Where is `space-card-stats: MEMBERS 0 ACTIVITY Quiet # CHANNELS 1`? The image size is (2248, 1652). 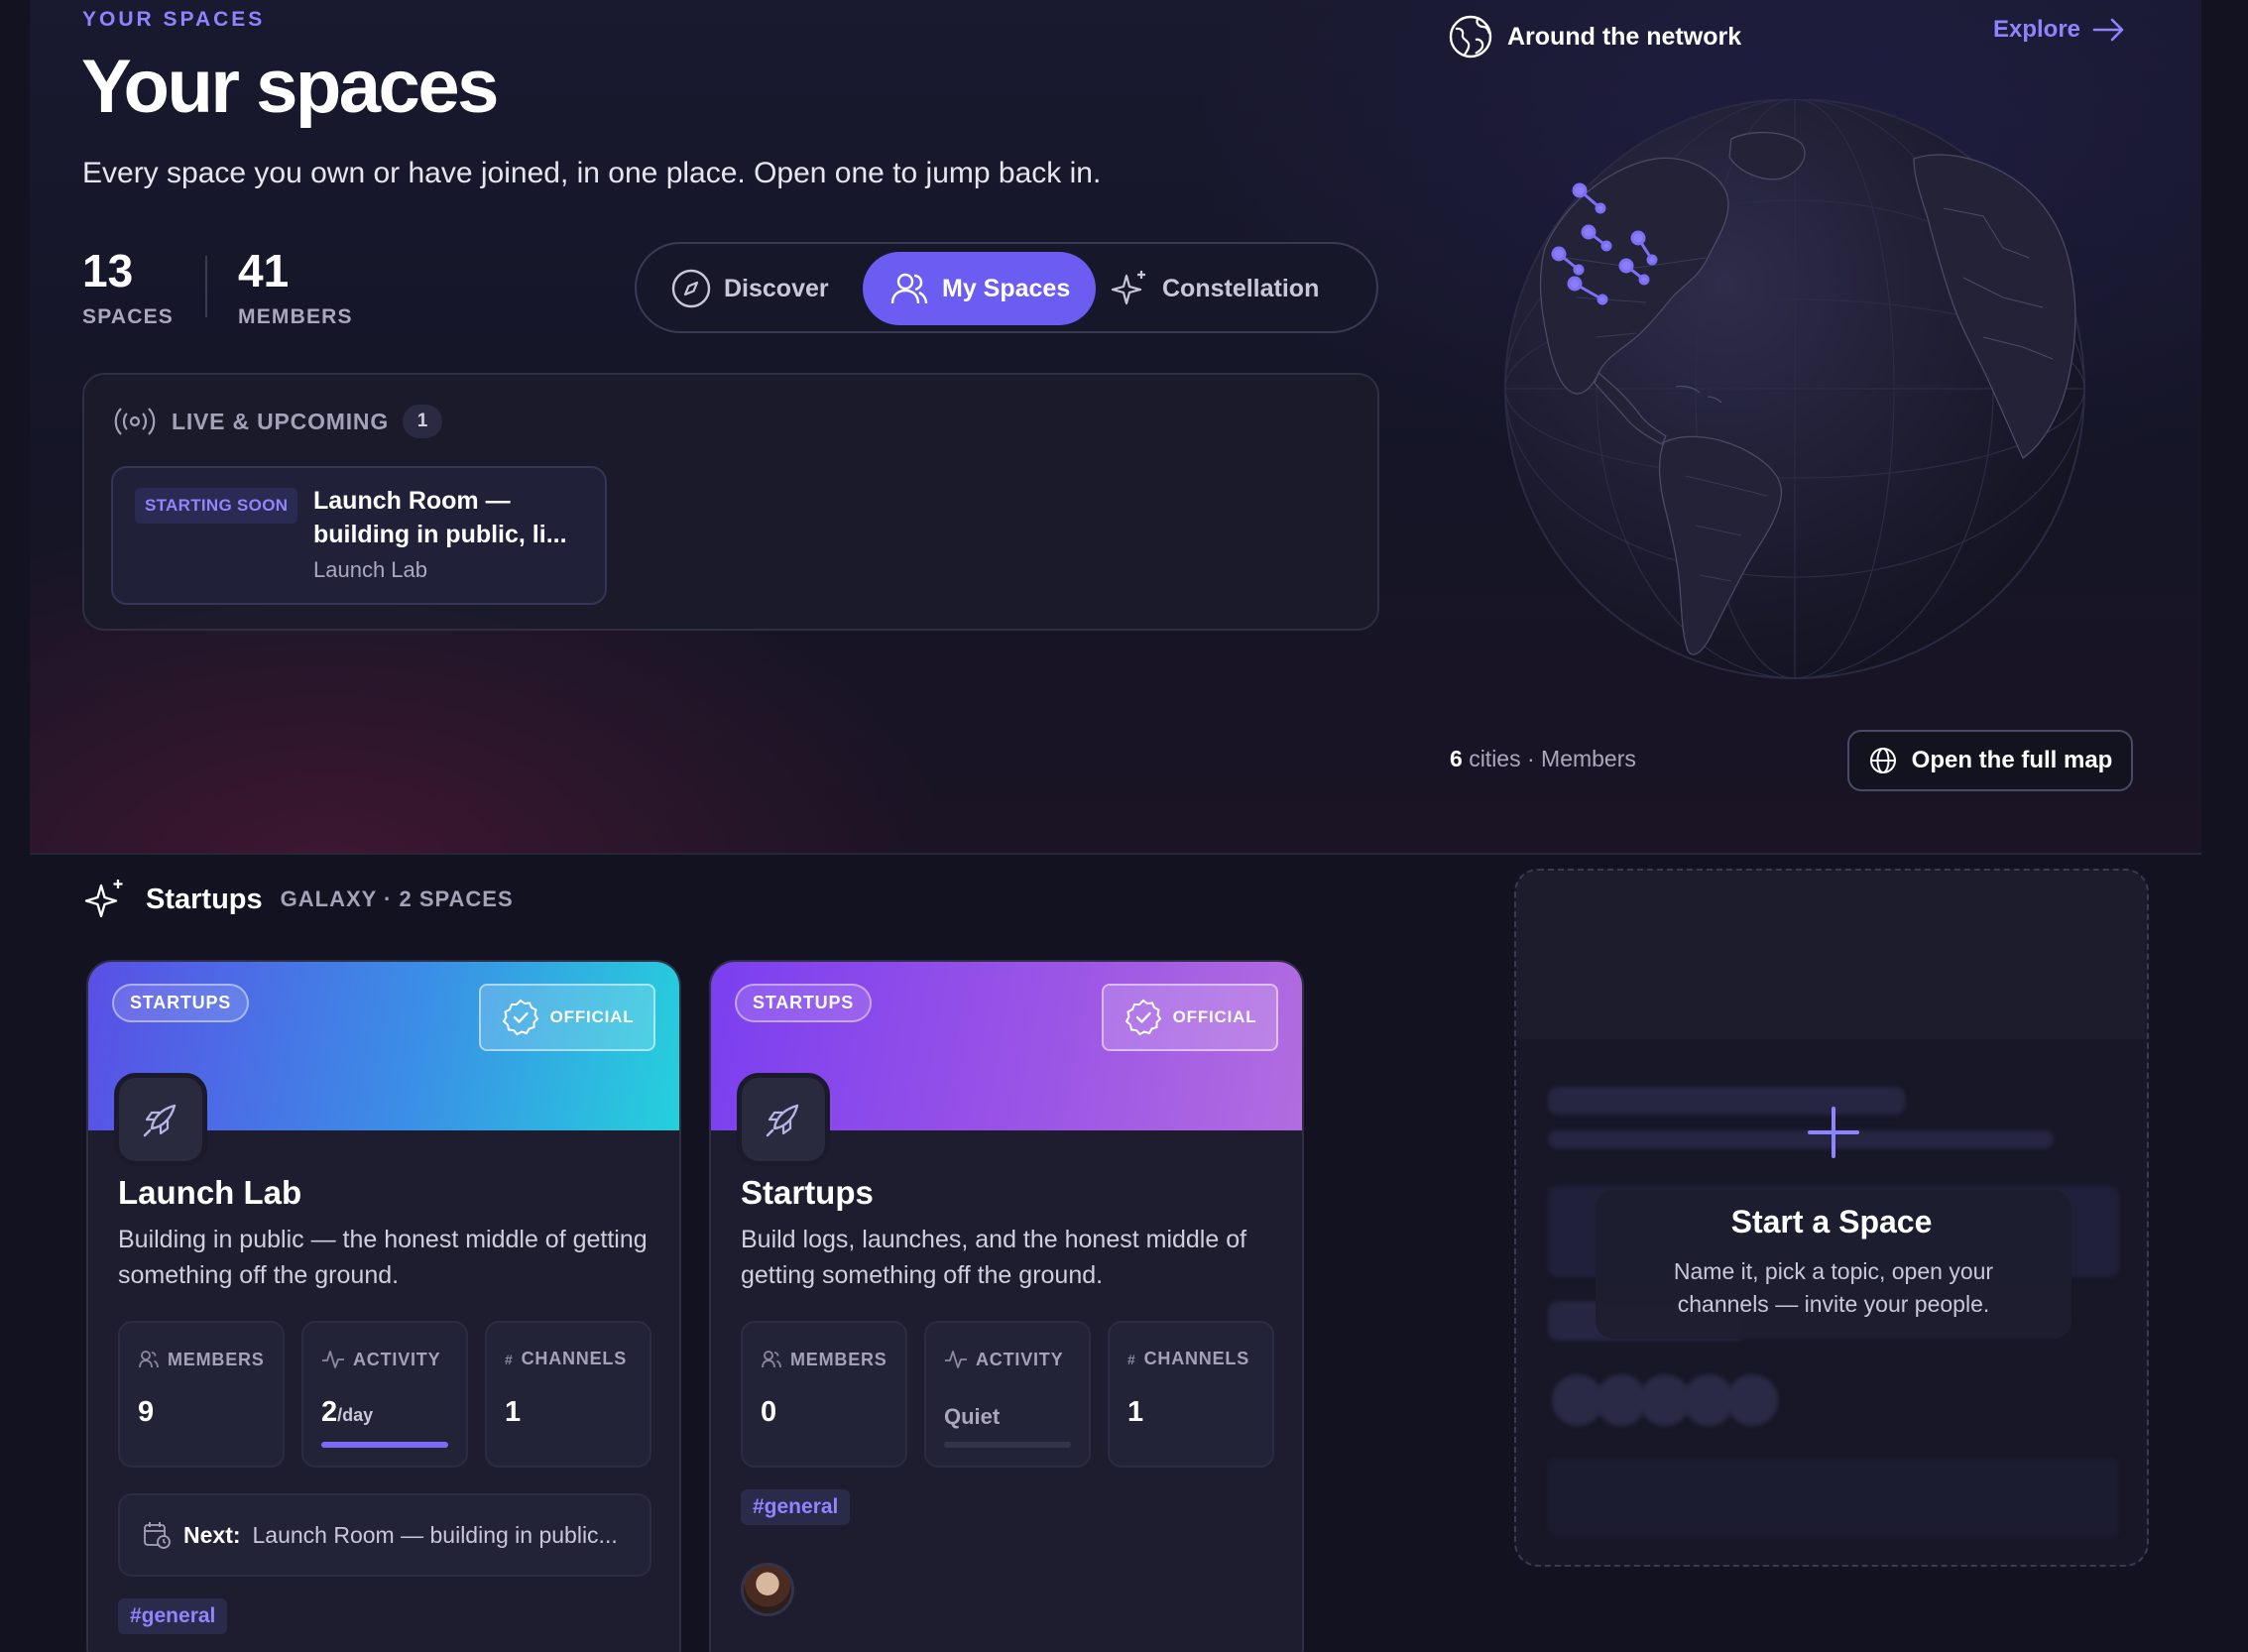 space-card-stats: MEMBERS 0 ACTIVITY Quiet # CHANNELS 1 is located at coordinates (1007, 1394).